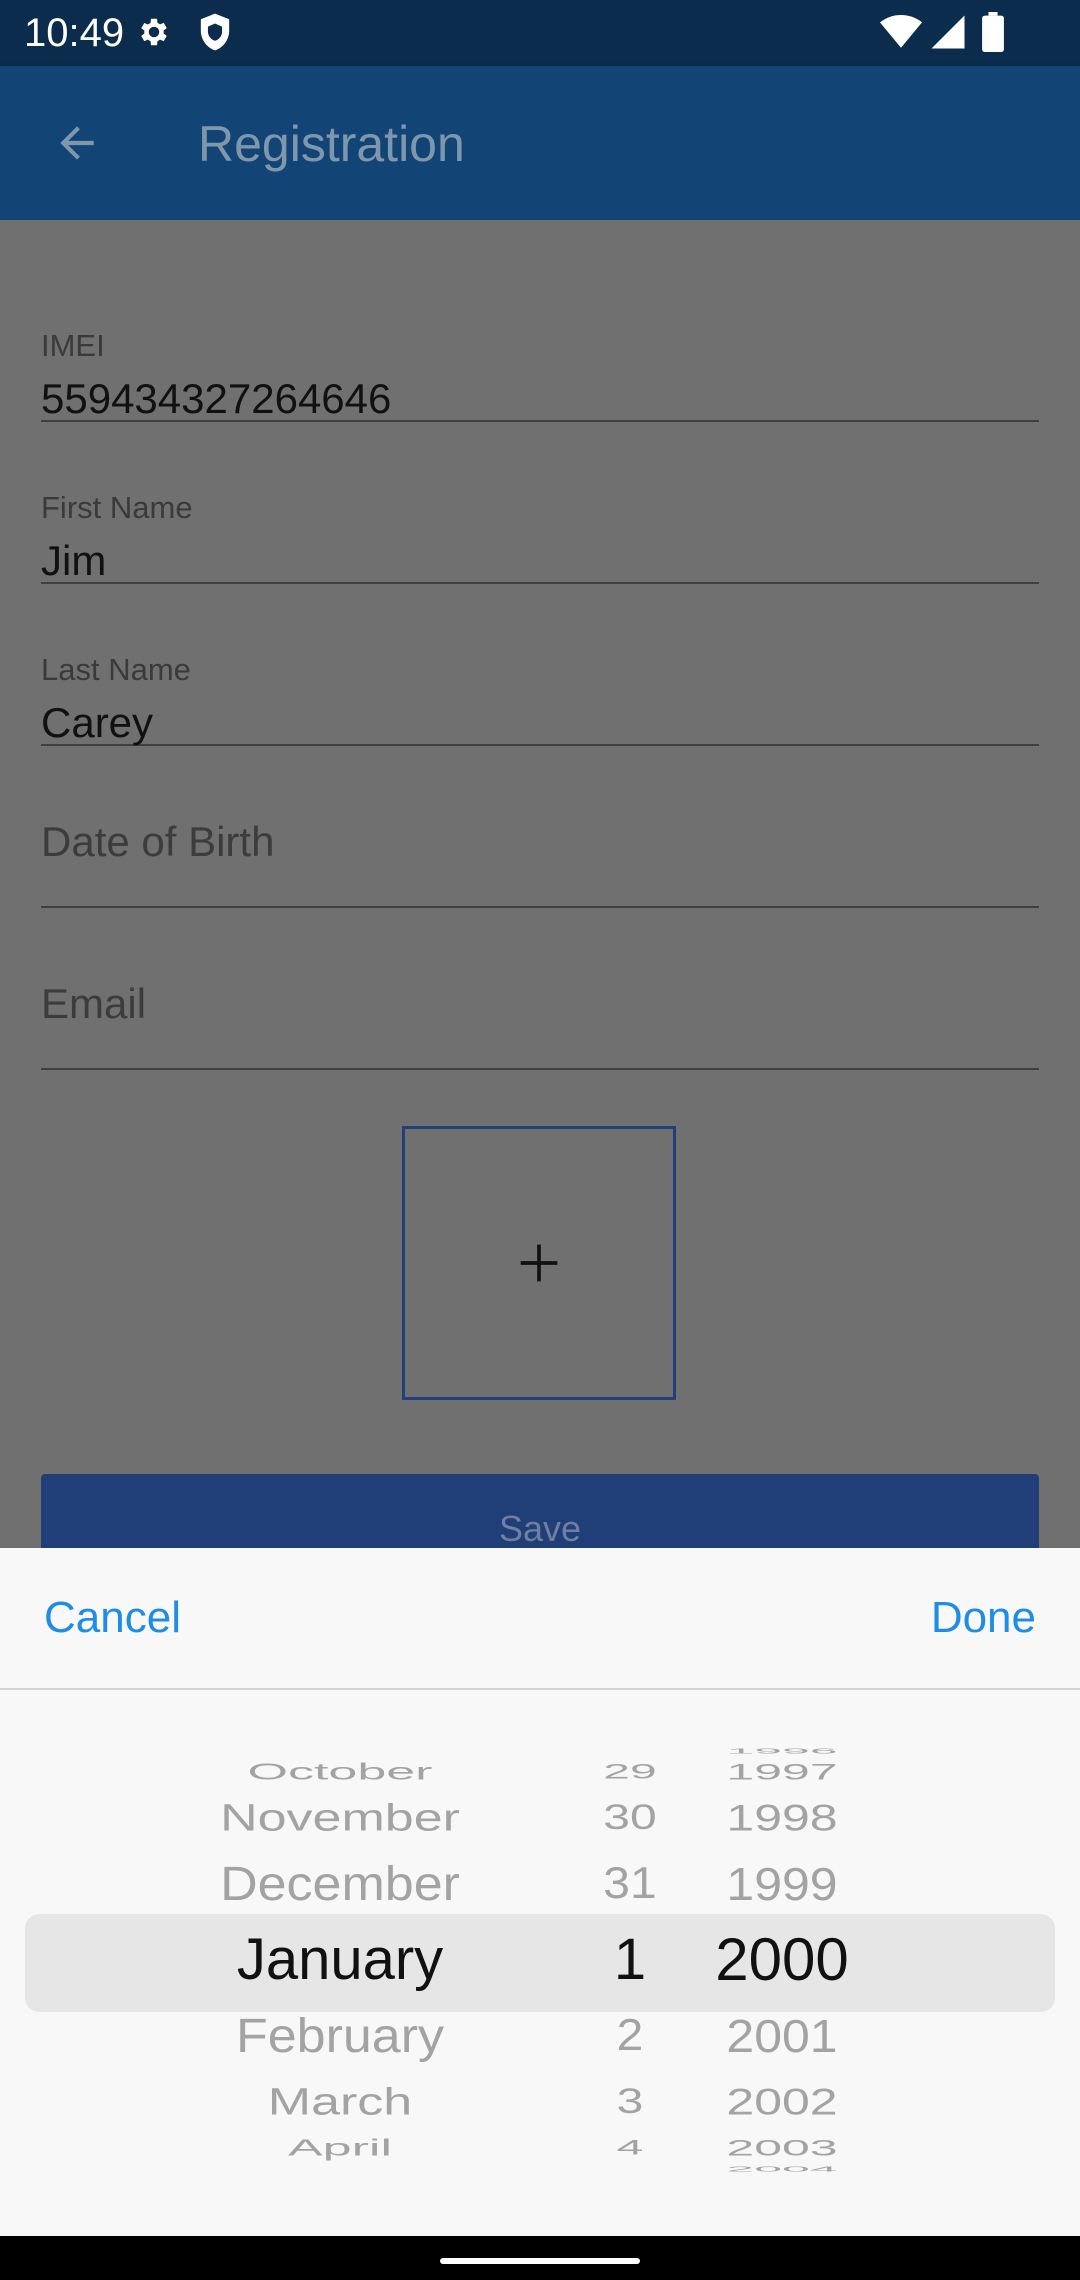 The width and height of the screenshot is (1080, 2280). I want to click on first-name-value: Jim, so click(74, 560).